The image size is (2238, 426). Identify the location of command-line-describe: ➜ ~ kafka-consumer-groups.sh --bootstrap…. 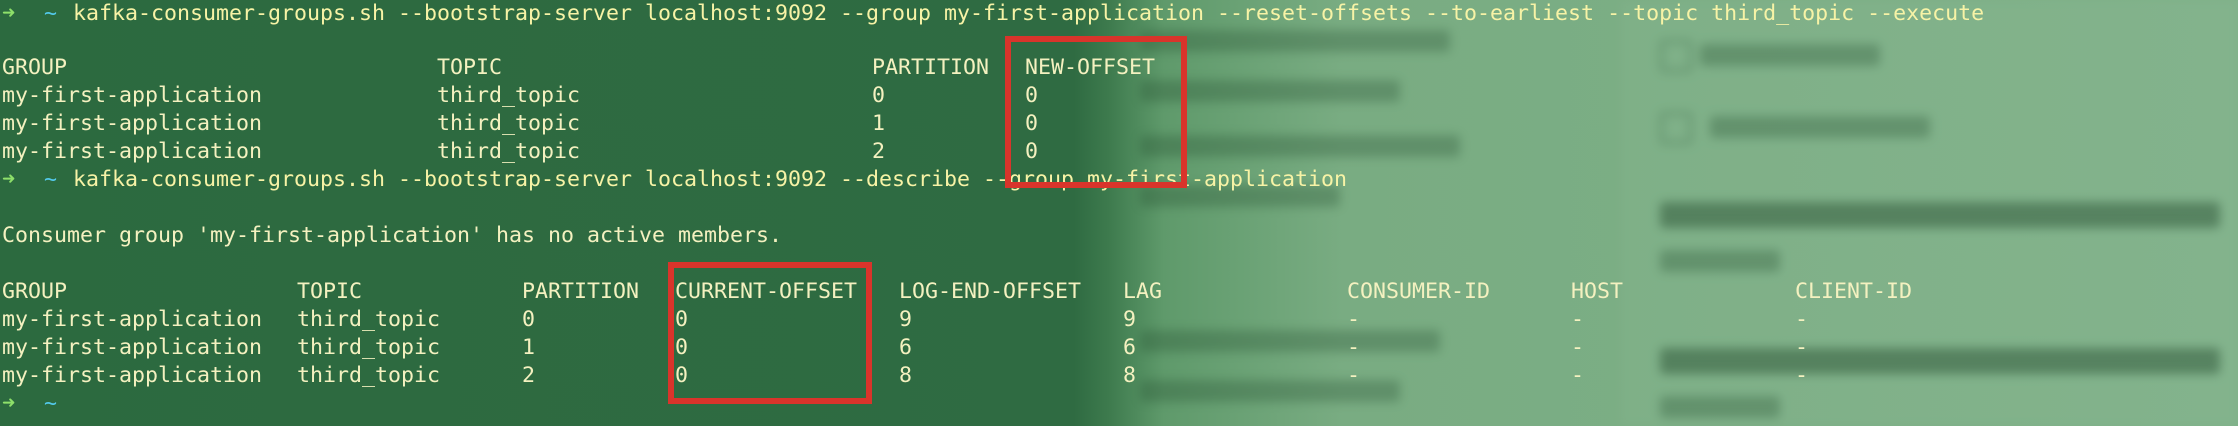
(673, 180).